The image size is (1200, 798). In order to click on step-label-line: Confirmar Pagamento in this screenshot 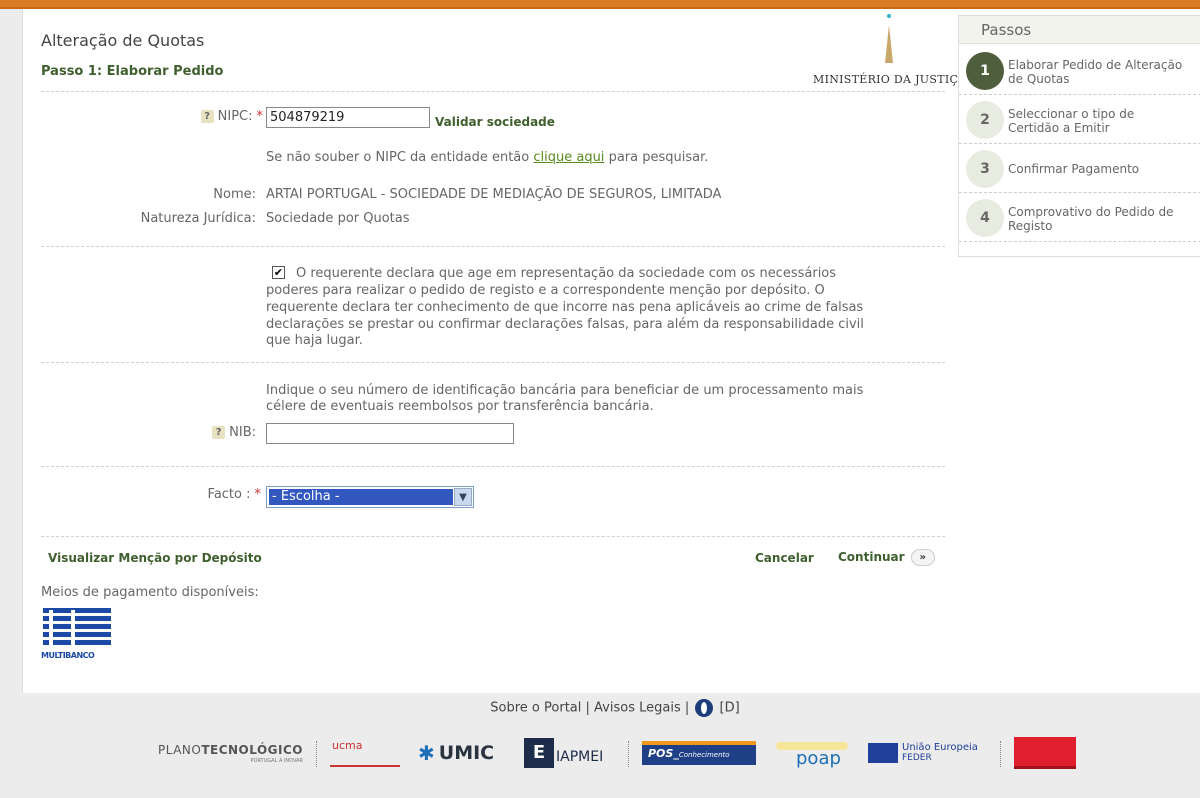, I will do `click(1074, 169)`.